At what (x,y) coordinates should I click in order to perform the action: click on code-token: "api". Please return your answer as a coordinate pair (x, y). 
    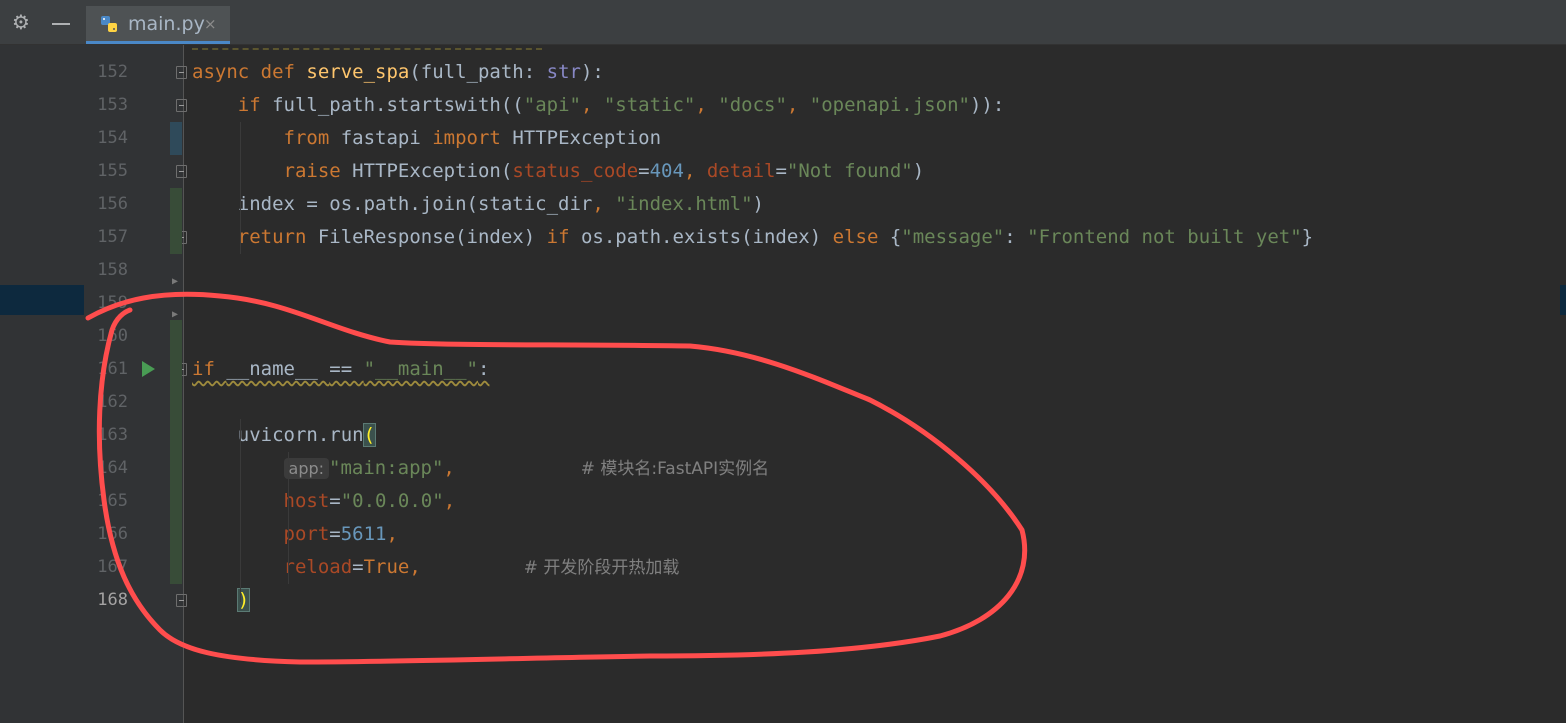
    Looking at the image, I should click on (552, 105).